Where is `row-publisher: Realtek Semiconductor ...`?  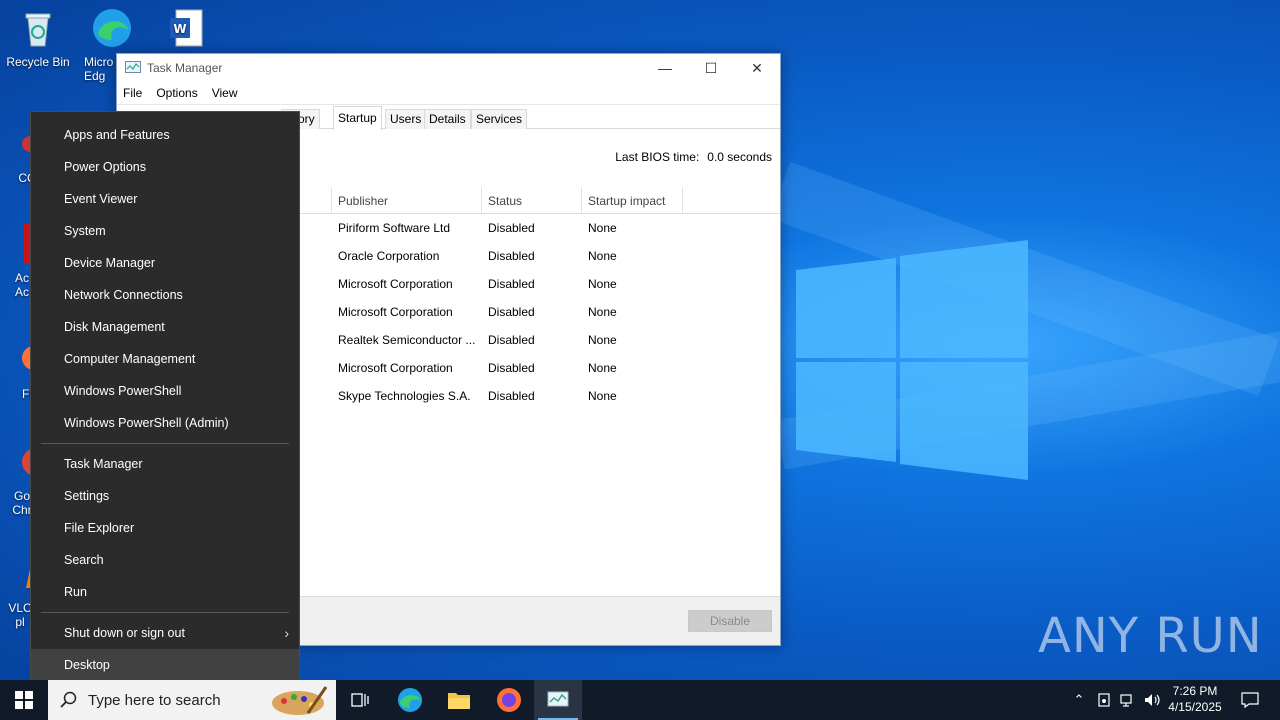 row-publisher: Realtek Semiconductor ... is located at coordinates (407, 340).